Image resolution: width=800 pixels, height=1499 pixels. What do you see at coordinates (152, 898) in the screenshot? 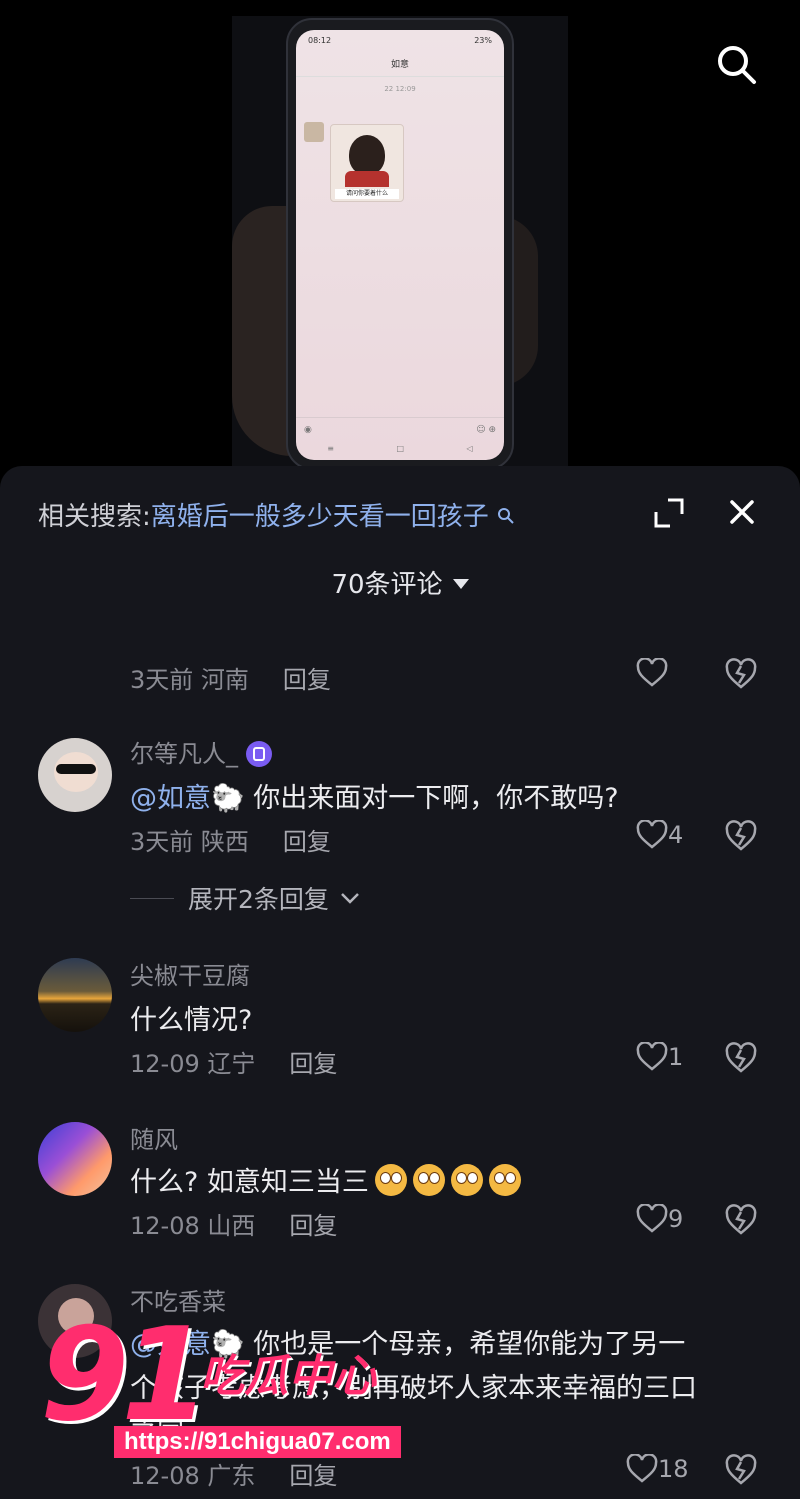
I see `divider-line` at bounding box center [152, 898].